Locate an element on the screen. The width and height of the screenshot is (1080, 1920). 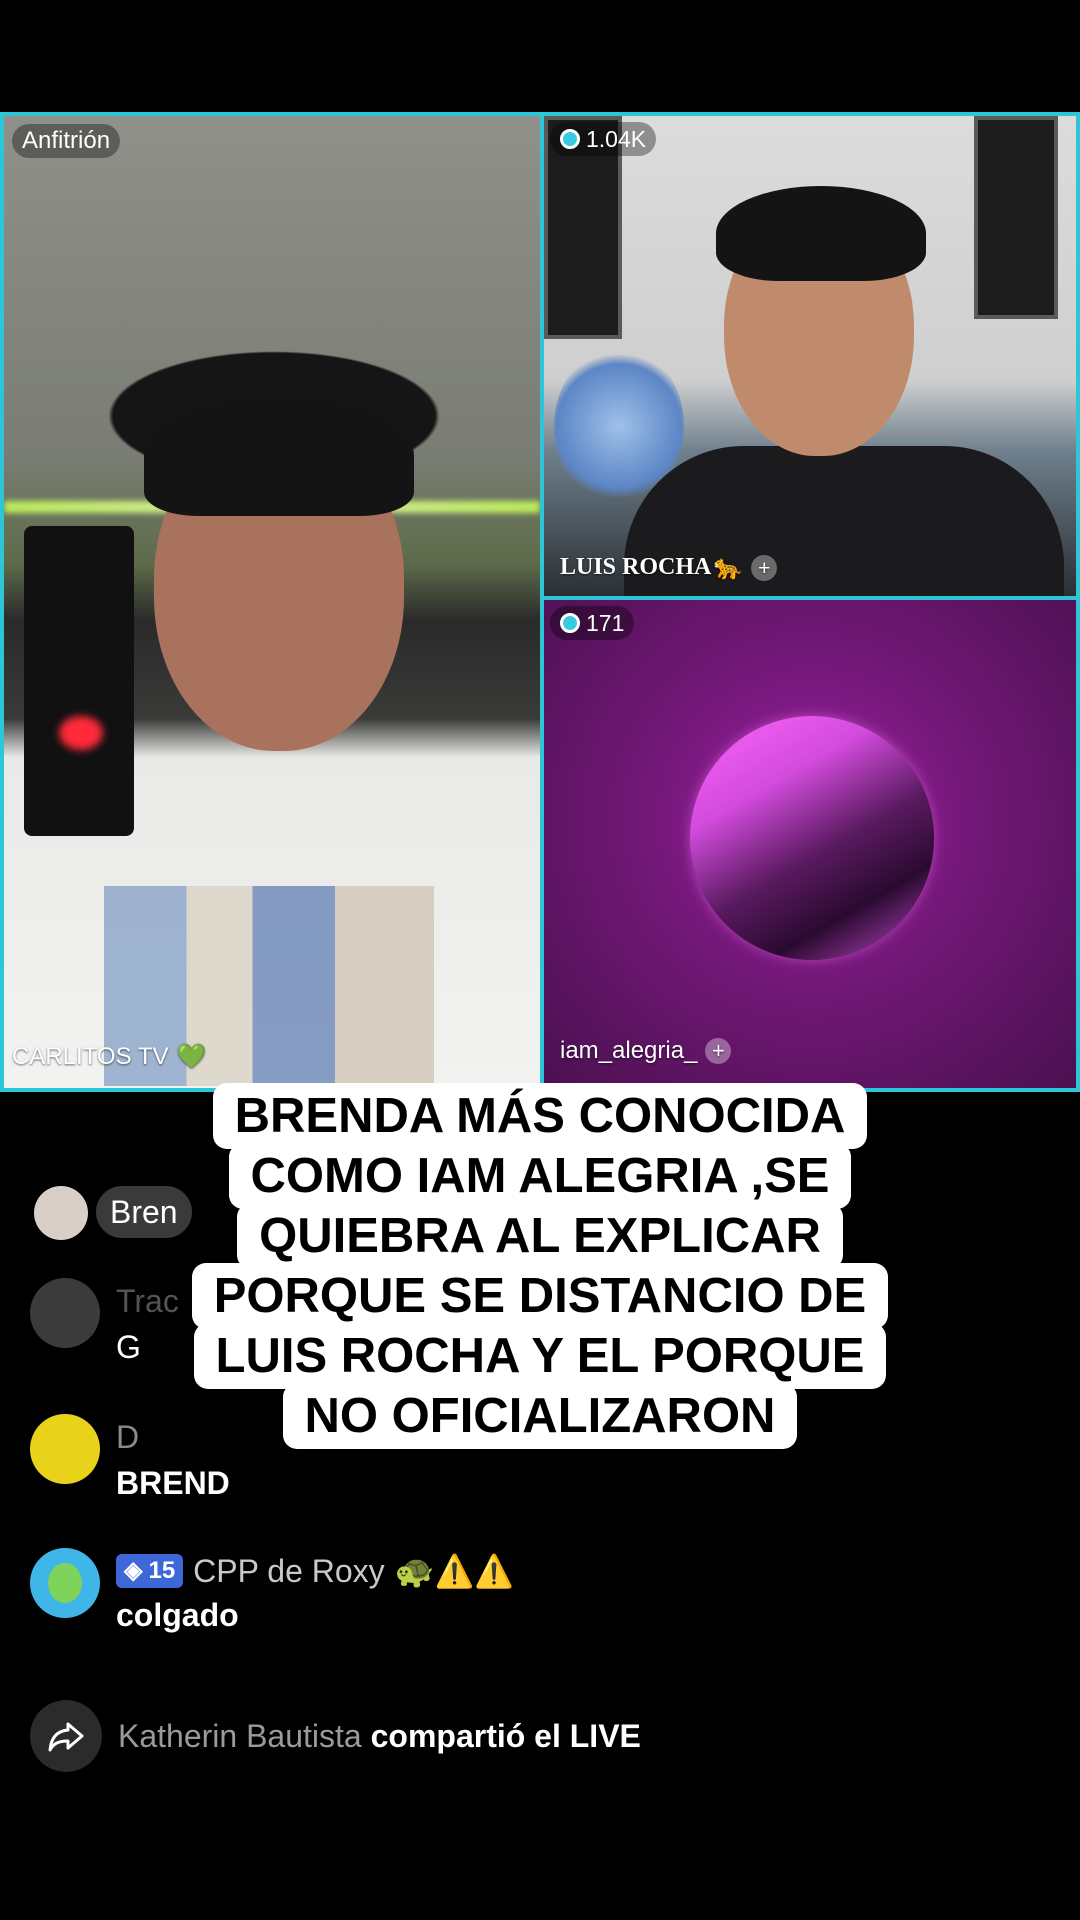
guest1-video-tile: 1.04K LUIS ROCHA 🐆 + is located at coordinates (810, 356).